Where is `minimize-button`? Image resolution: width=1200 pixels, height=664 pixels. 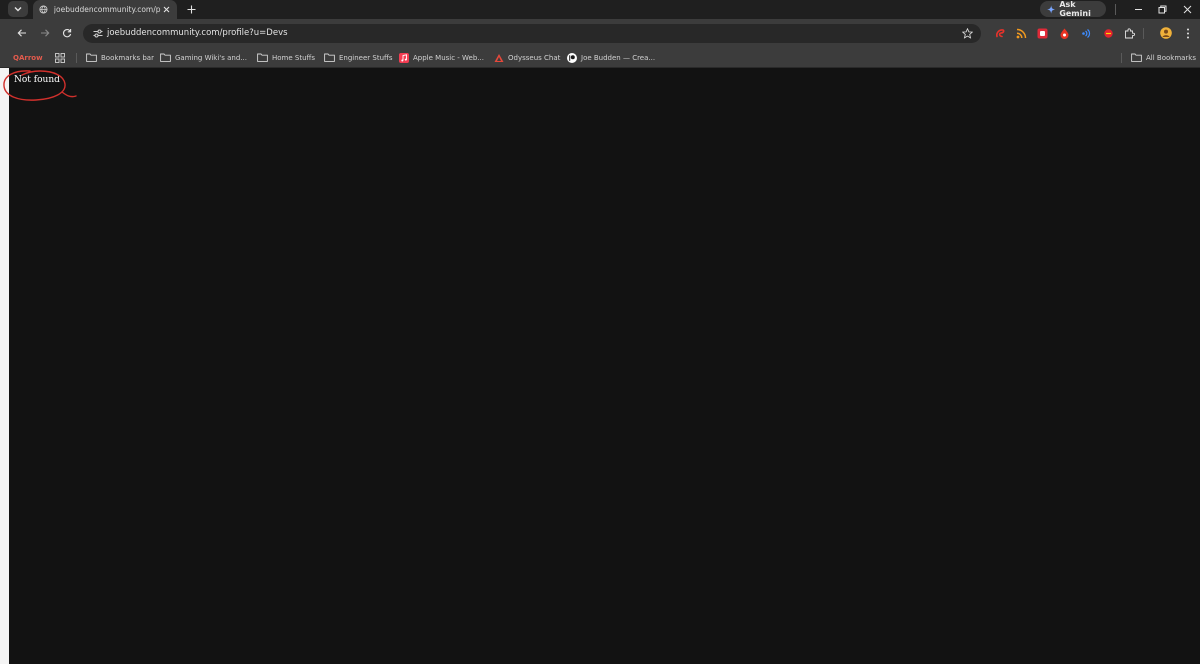
minimize-button is located at coordinates (1138, 9).